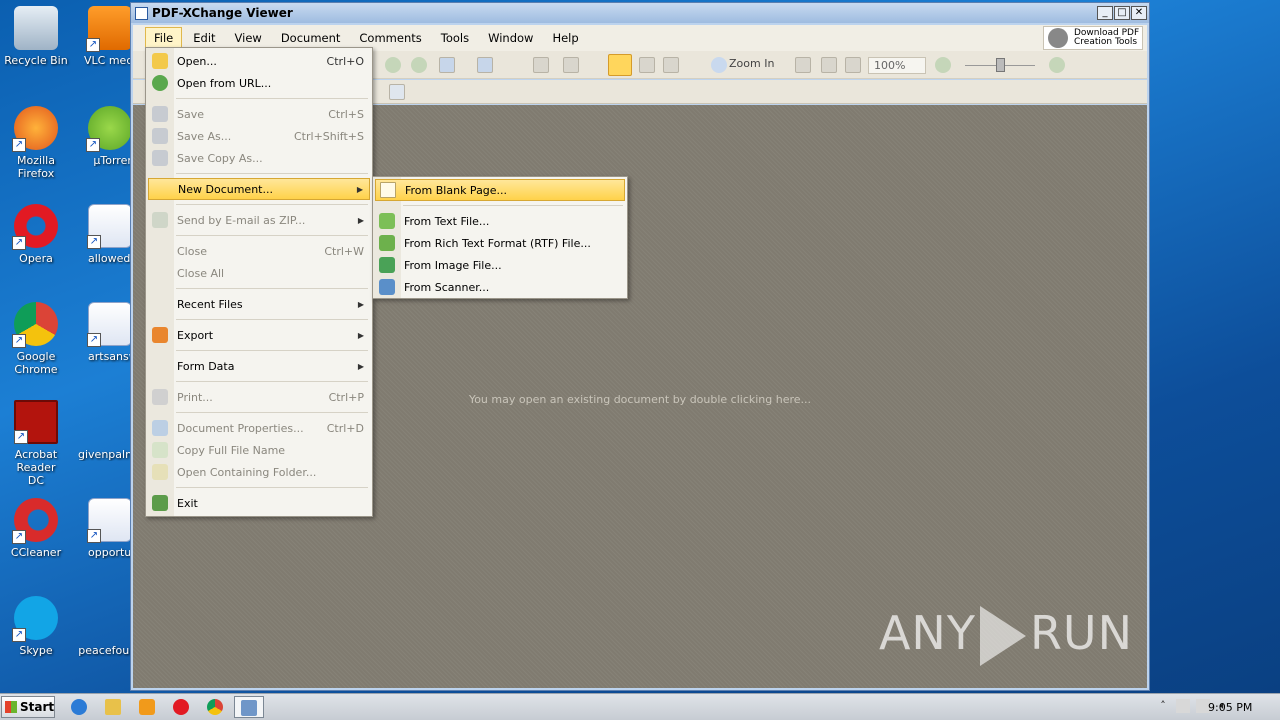  I want to click on download-pdf-creation-tools-button: Download PDF Creation Tools, so click(1093, 38).